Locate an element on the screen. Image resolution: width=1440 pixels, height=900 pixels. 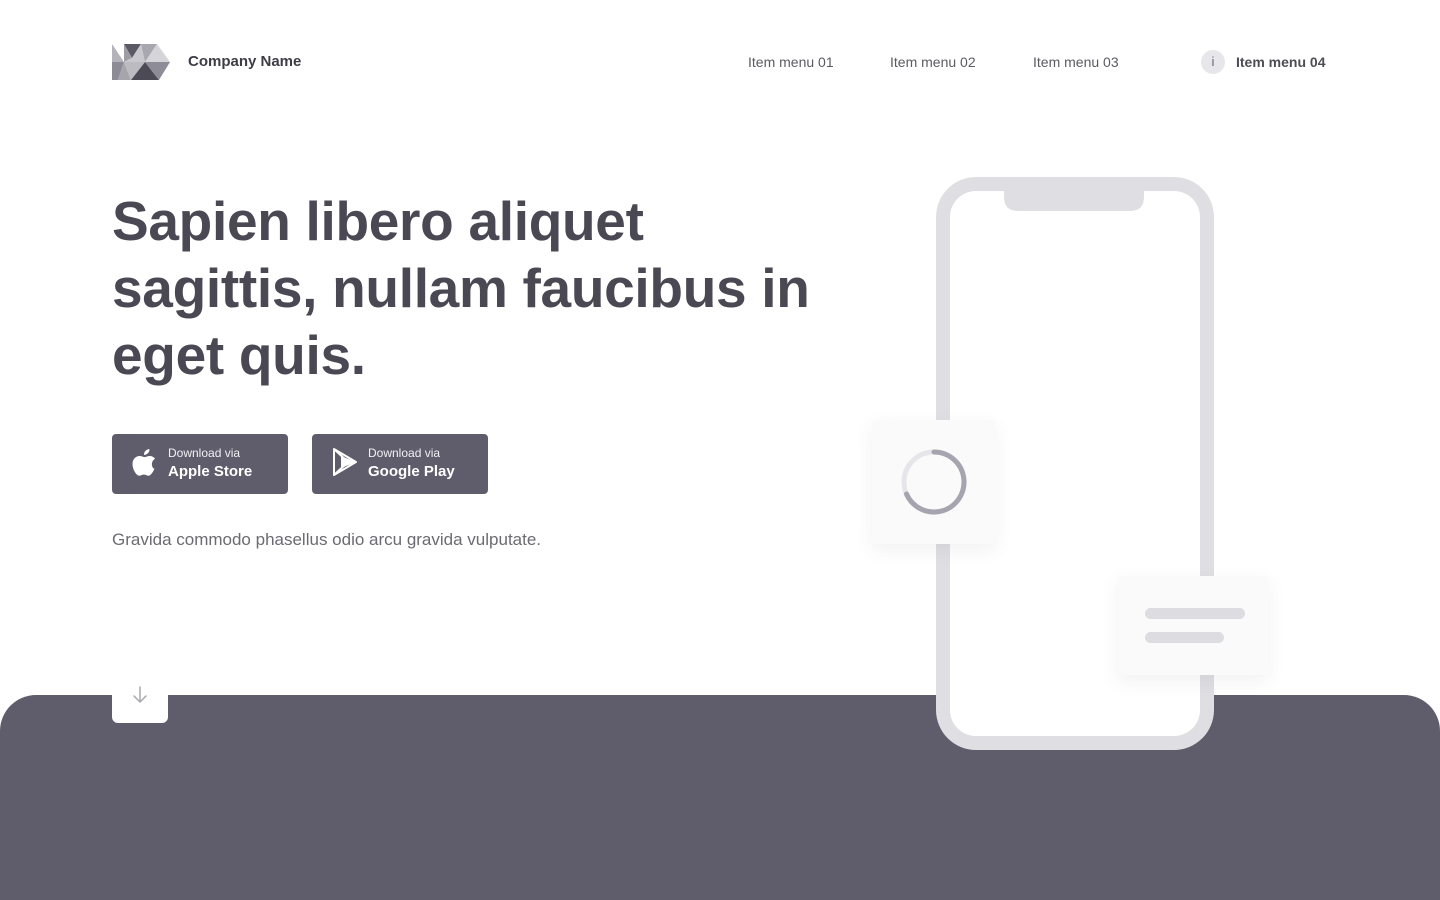
company-name: Company Name is located at coordinates (244, 62).